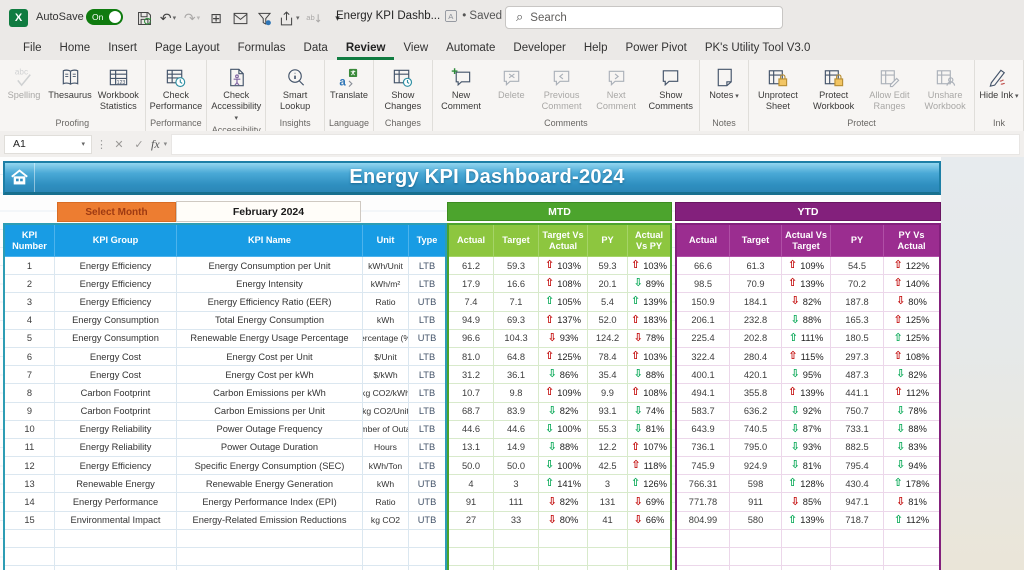 The width and height of the screenshot is (1024, 570). What do you see at coordinates (756, 448) in the screenshot?
I see `cell-ytd-target: 795.0` at bounding box center [756, 448].